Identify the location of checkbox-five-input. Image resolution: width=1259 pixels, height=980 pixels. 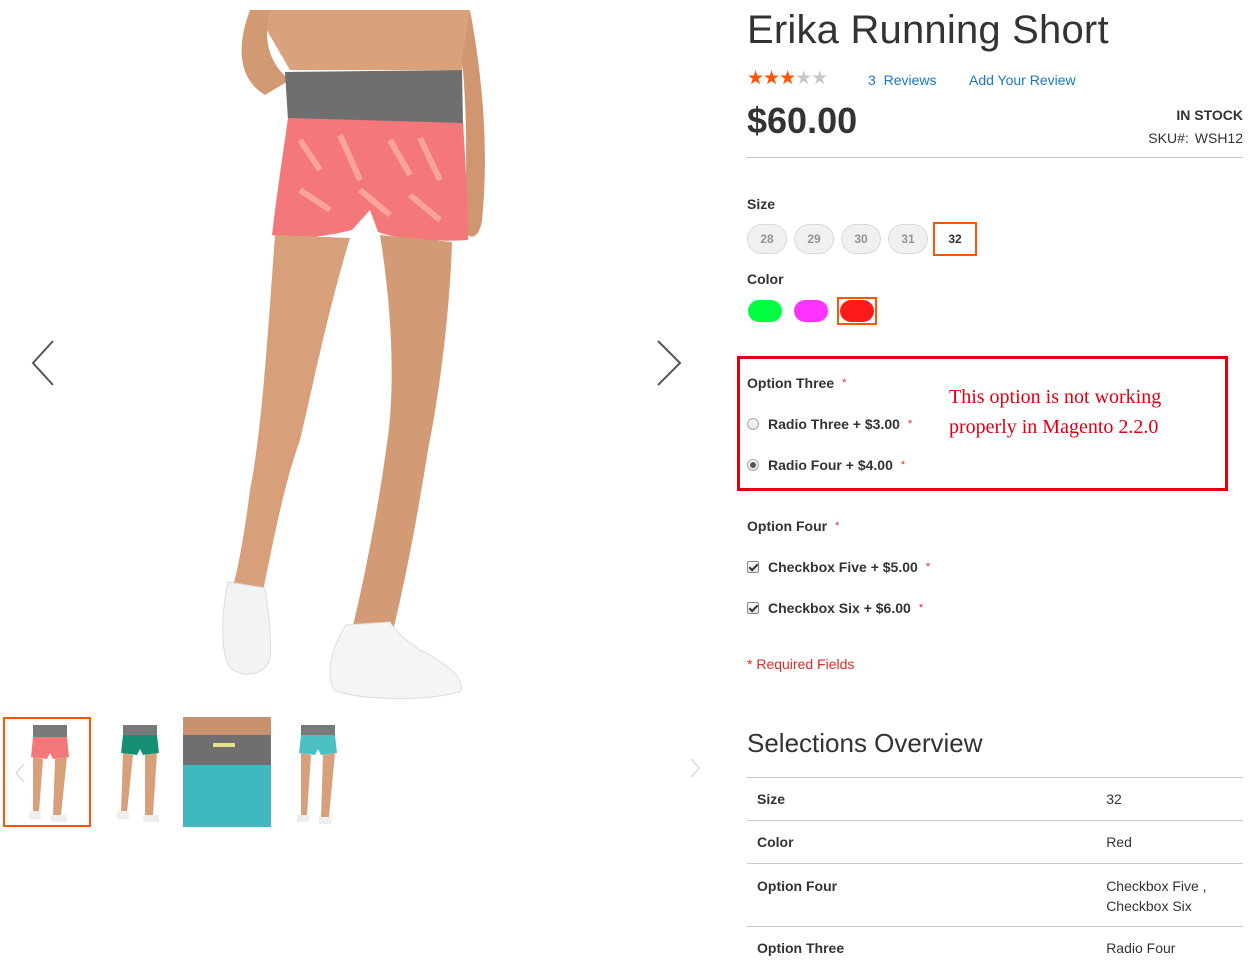
(753, 567).